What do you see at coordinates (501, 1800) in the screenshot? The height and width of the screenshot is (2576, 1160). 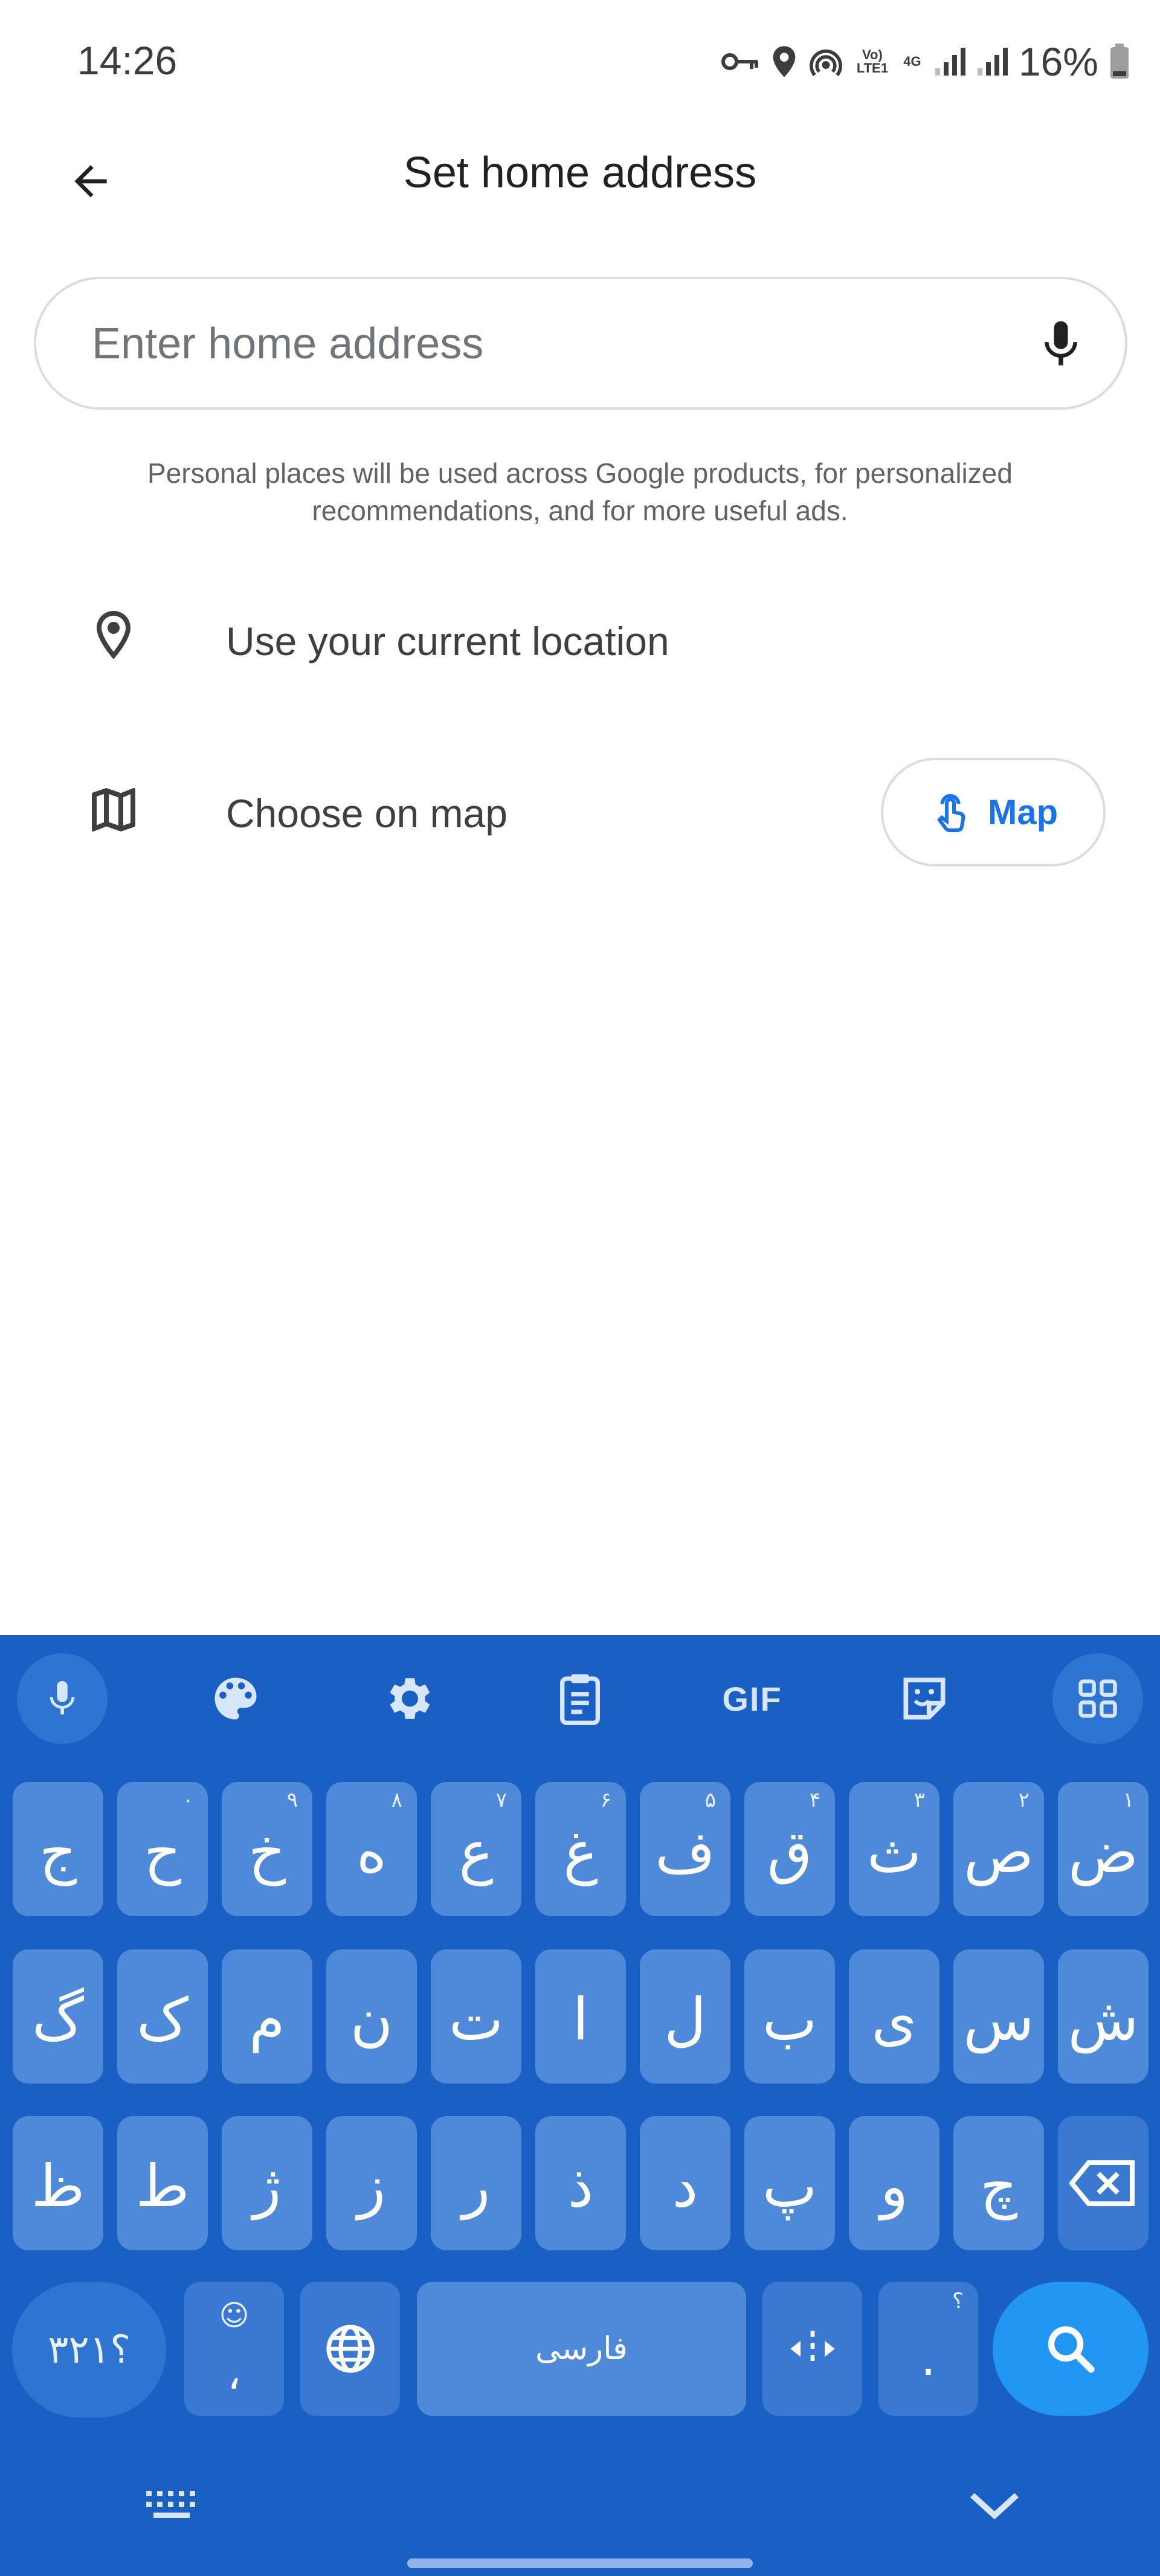 I see `key-hint: ۷` at bounding box center [501, 1800].